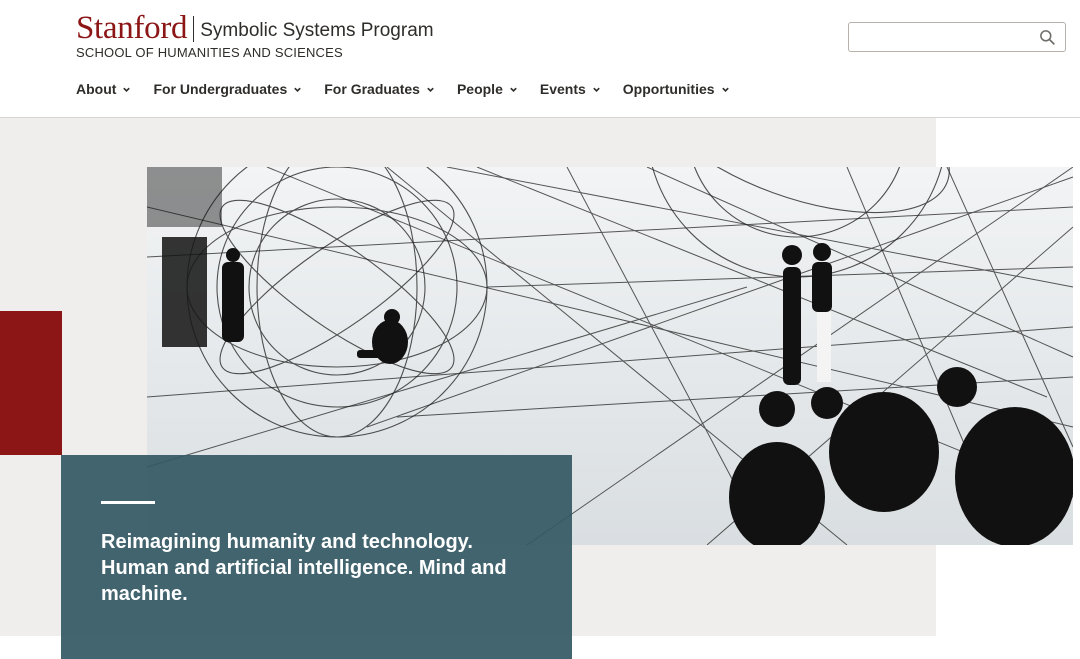 Image resolution: width=1080 pixels, height=659 pixels. I want to click on program-name: Symbolic Systems Program, so click(316, 31).